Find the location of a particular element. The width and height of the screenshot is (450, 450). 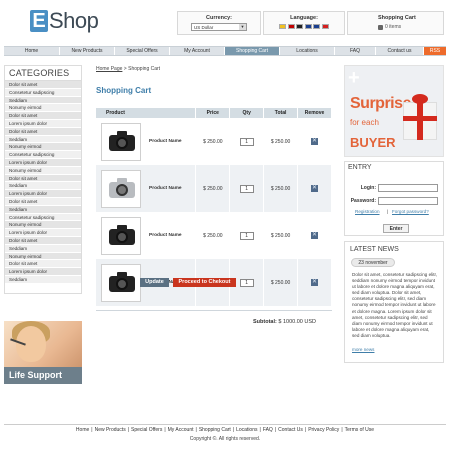

breadcrumb-current: Shopping Cart is located at coordinates (144, 69).